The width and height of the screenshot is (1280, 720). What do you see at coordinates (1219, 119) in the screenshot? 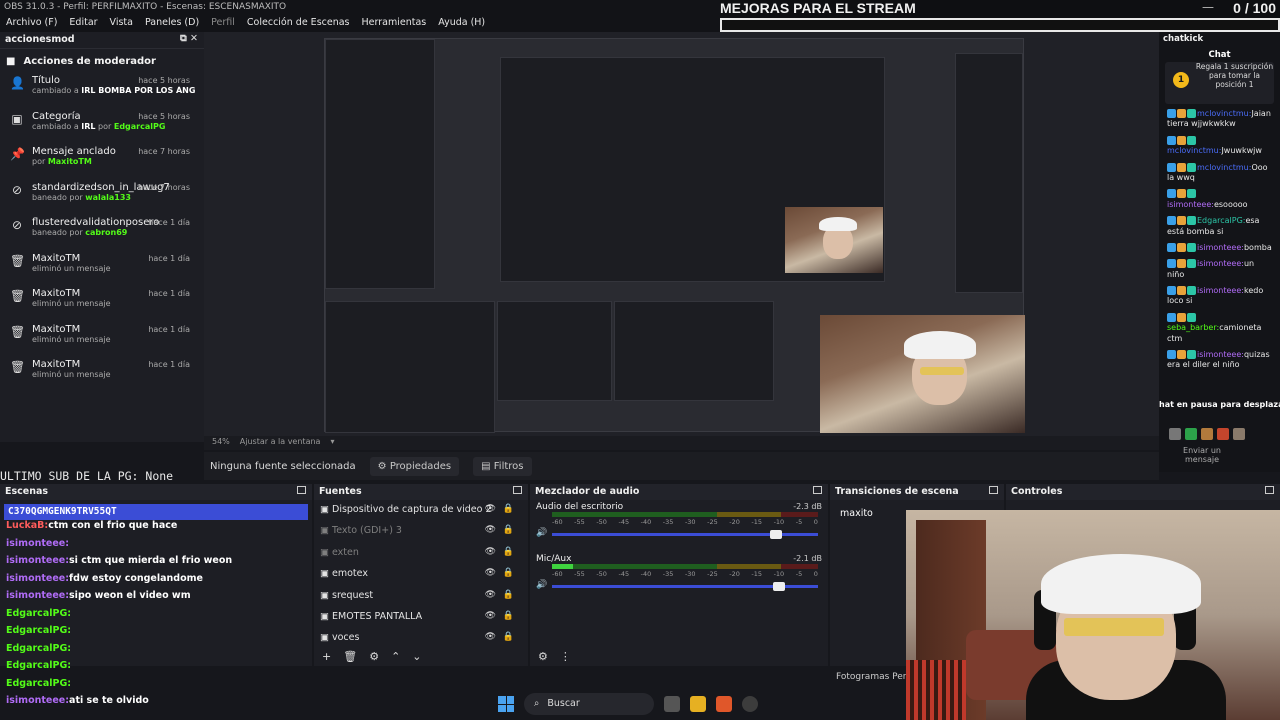
I see `chat-message: mclovinctmu:Jaian tierra wjjwkwkkw` at bounding box center [1219, 119].